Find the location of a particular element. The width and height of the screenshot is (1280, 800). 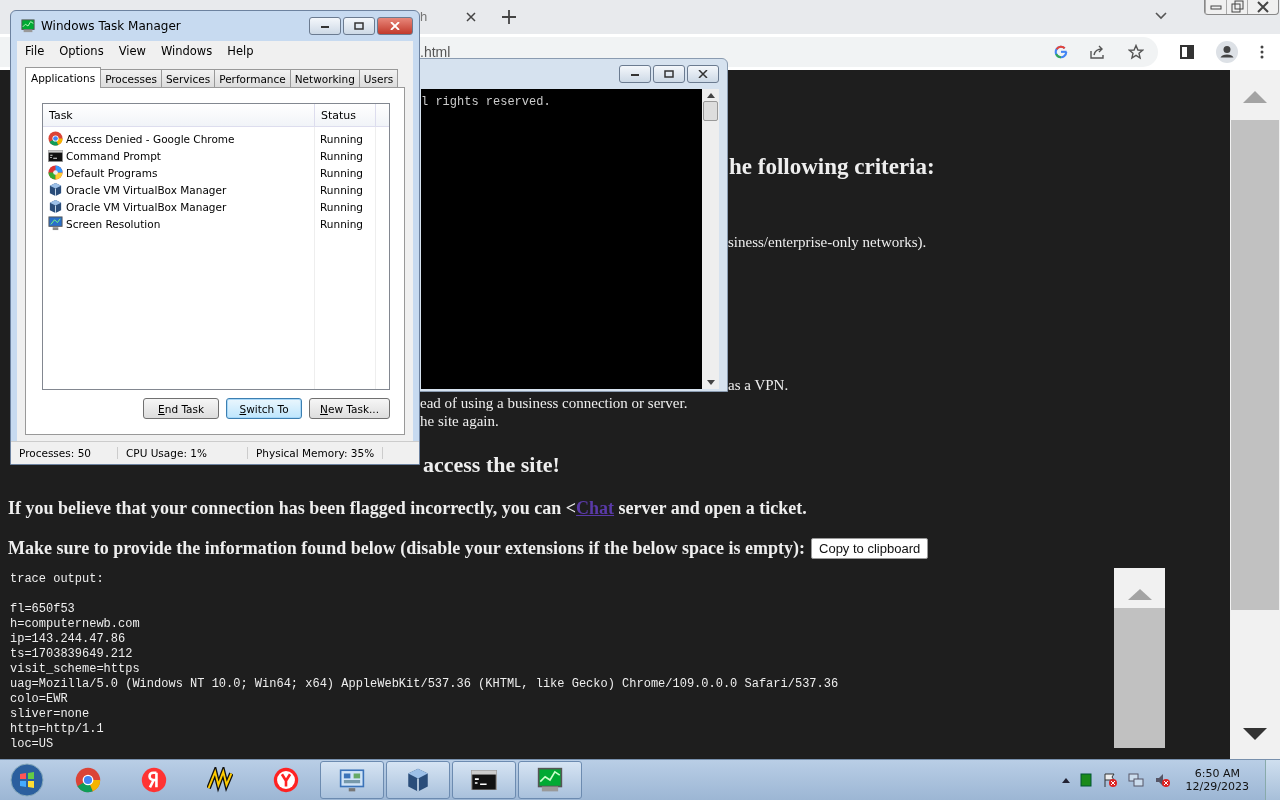

squiggle-icon is located at coordinates (220, 780).